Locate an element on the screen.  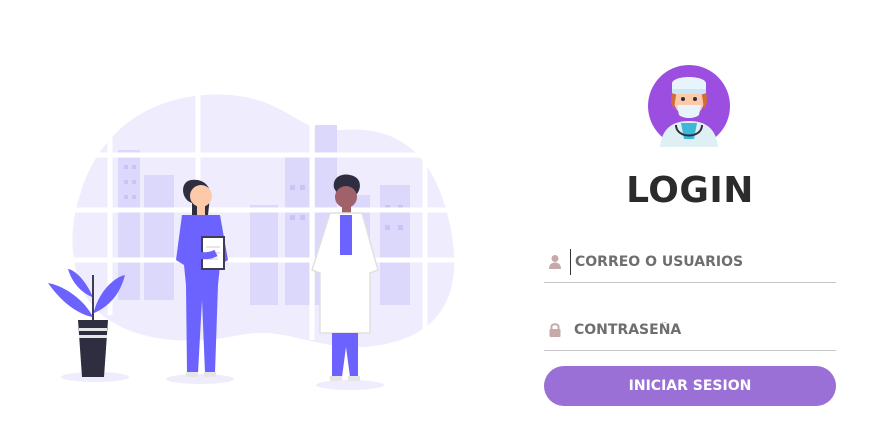
user-icon is located at coordinates (555, 262).